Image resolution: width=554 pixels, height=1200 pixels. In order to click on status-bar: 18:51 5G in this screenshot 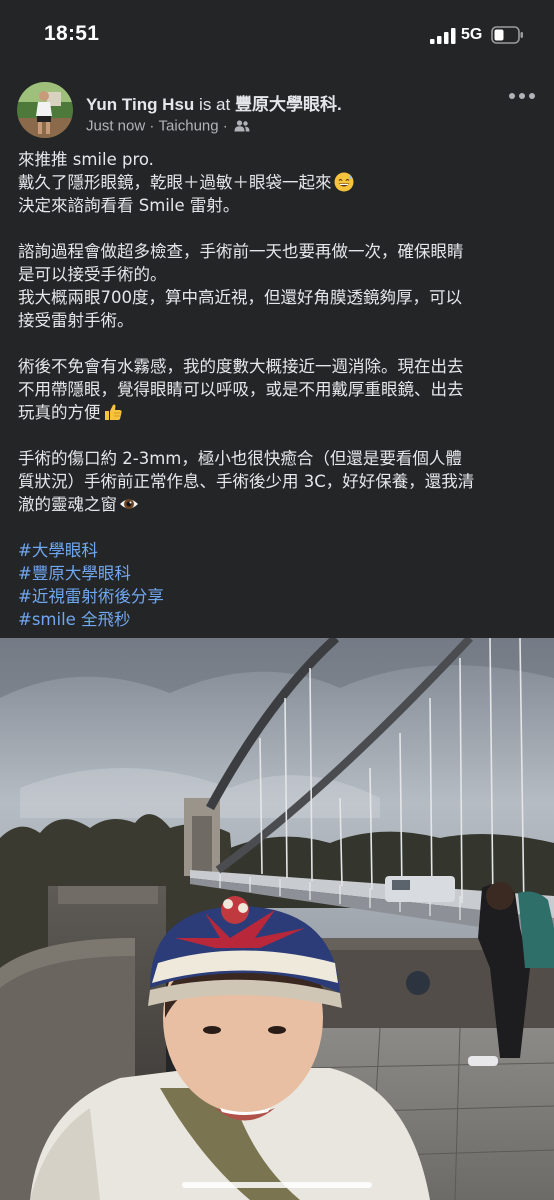, I will do `click(277, 35)`.